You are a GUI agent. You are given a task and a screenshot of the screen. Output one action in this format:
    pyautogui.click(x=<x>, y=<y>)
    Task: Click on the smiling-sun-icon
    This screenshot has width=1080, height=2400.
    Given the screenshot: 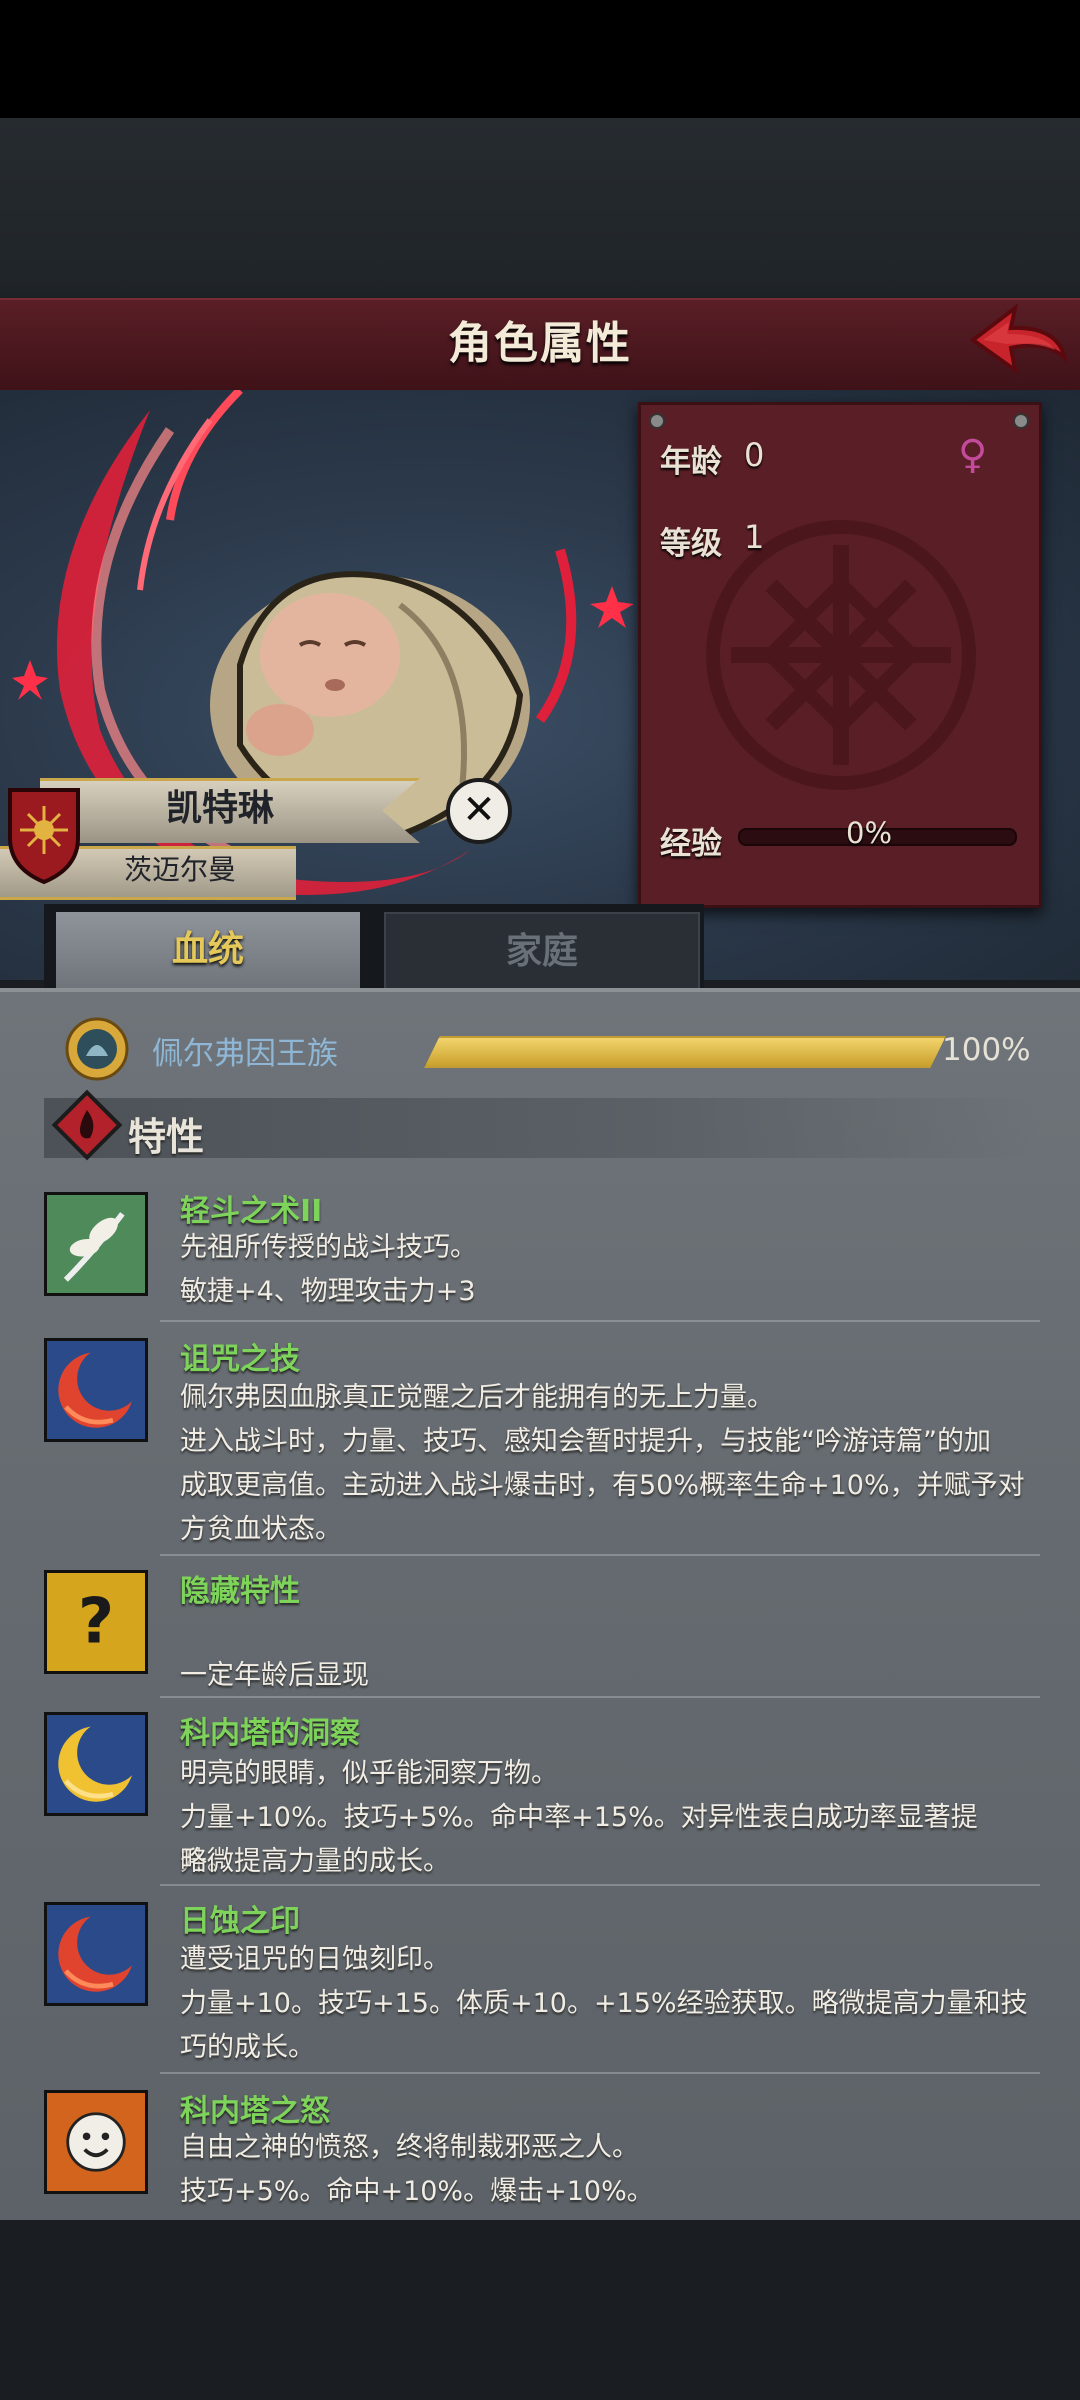 What is the action you would take?
    pyautogui.click(x=96, y=2142)
    